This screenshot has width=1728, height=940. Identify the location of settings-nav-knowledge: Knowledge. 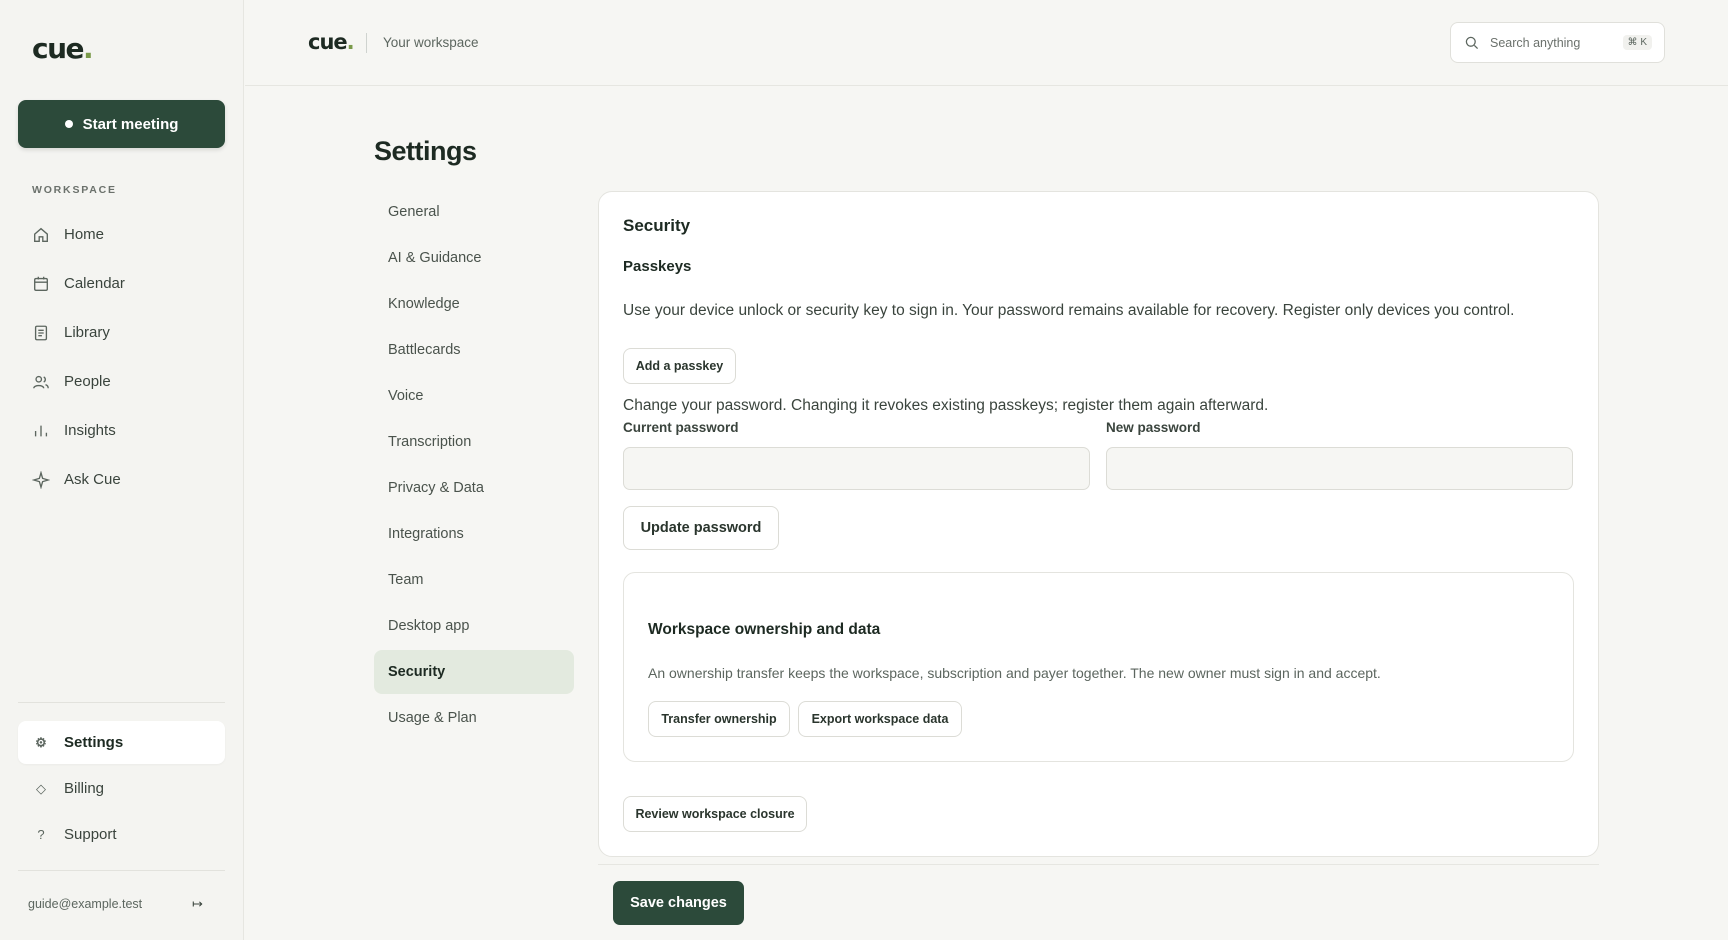
(474, 304).